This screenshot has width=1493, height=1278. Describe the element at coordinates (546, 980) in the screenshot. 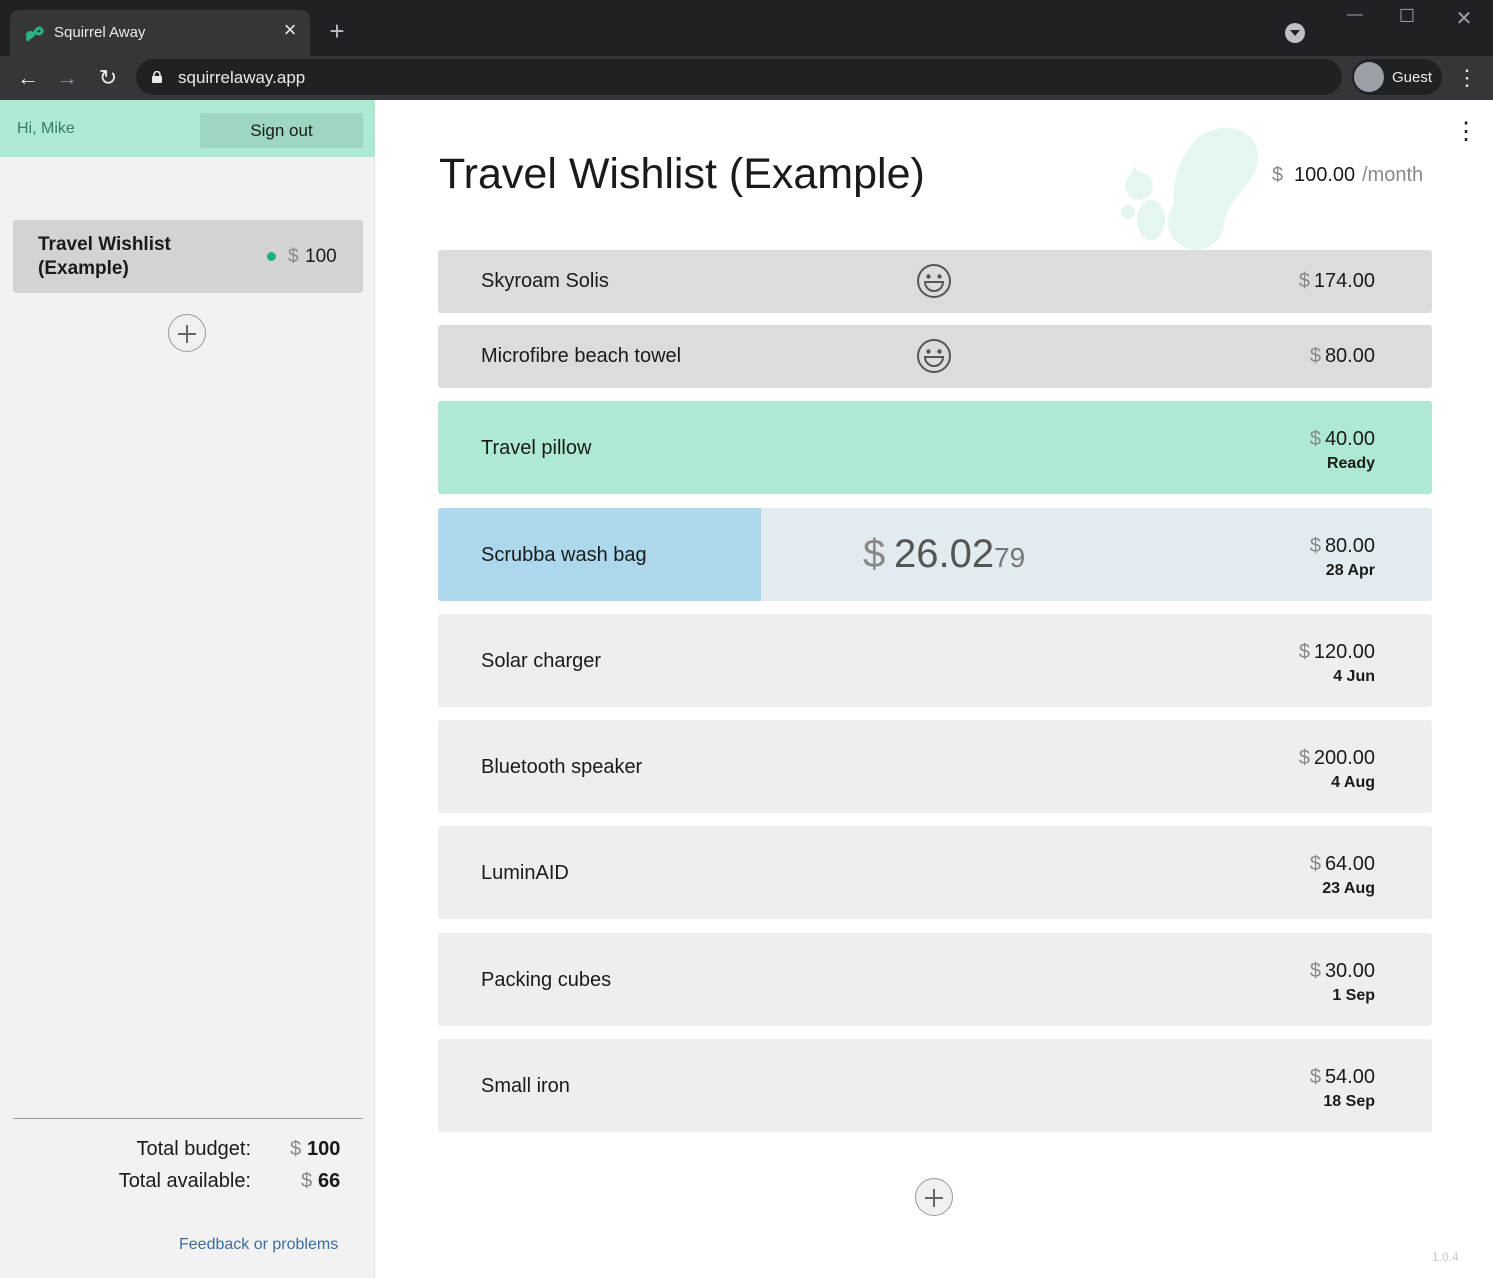

I see `item-name: Packing cubes` at that location.